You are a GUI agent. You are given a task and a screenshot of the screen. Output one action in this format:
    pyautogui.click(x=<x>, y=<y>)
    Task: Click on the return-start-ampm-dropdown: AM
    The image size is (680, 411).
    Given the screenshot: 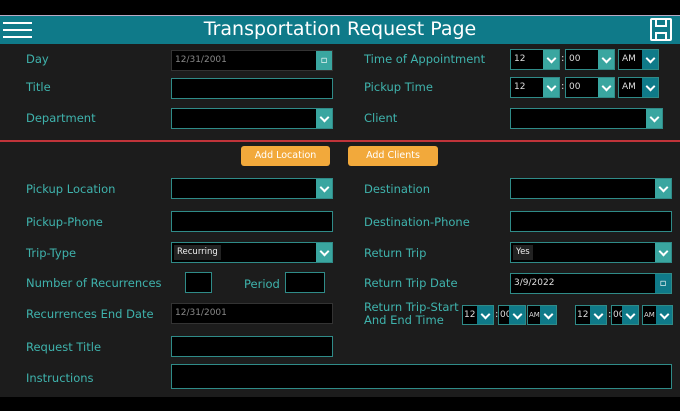 What is the action you would take?
    pyautogui.click(x=542, y=315)
    